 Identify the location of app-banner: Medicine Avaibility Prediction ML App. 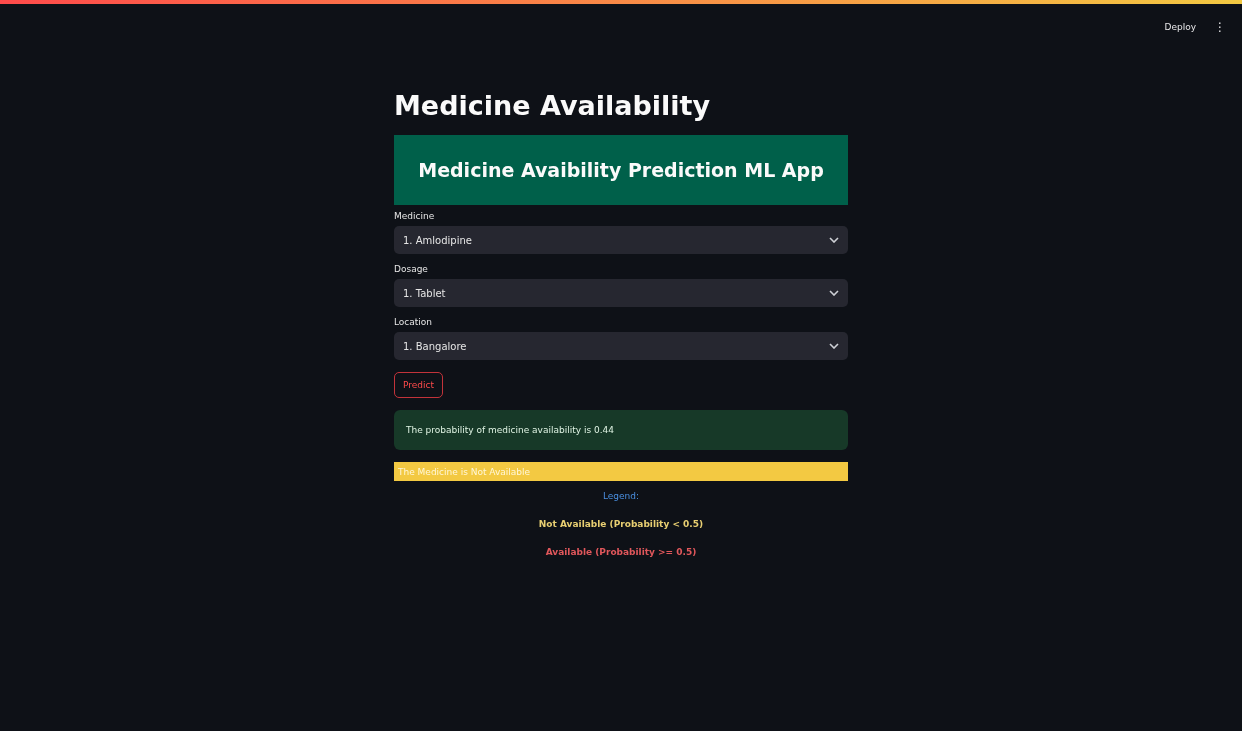
(621, 170).